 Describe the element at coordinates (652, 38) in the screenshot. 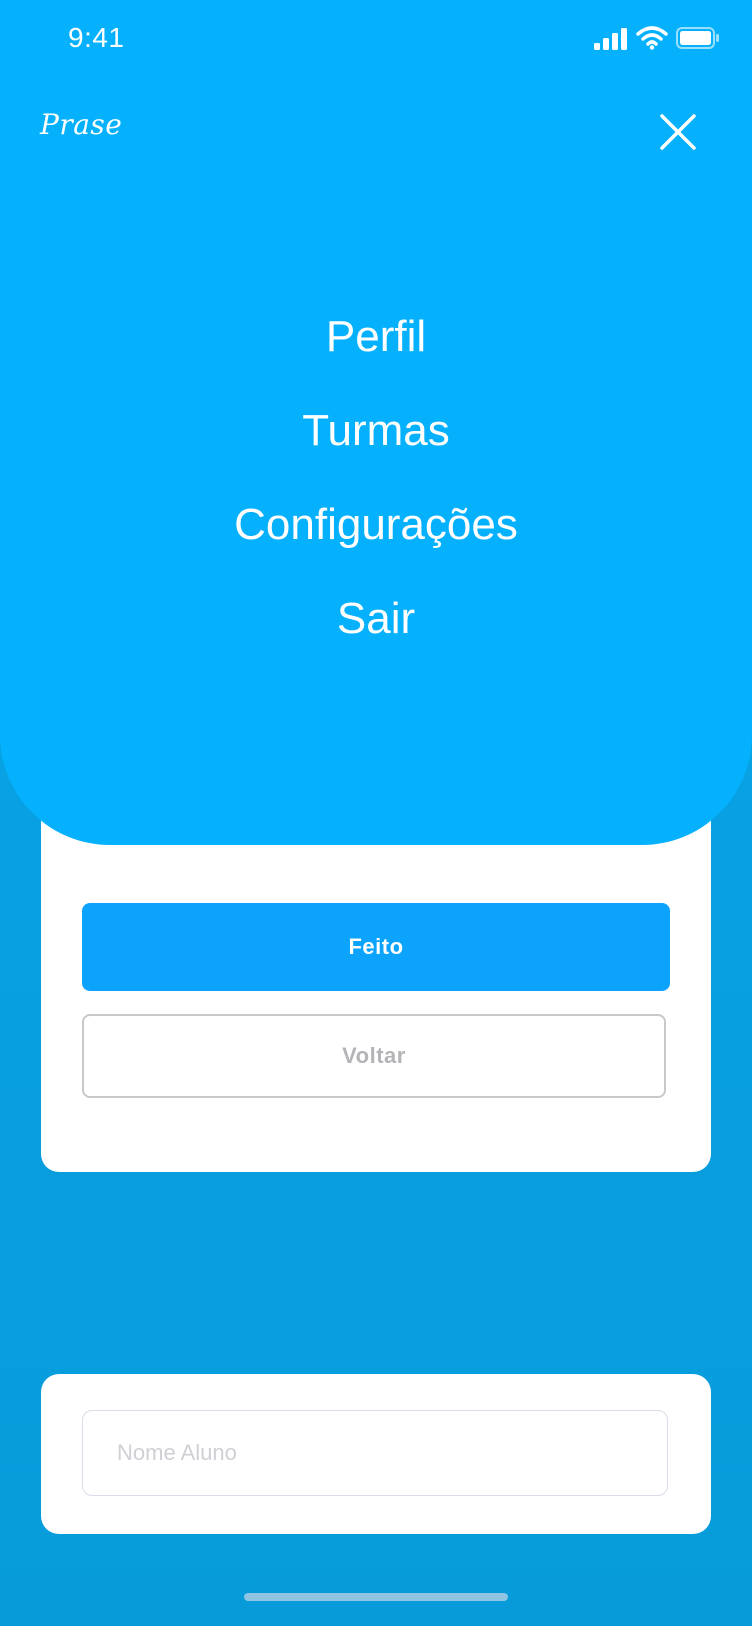

I see `wifi-icon` at that location.